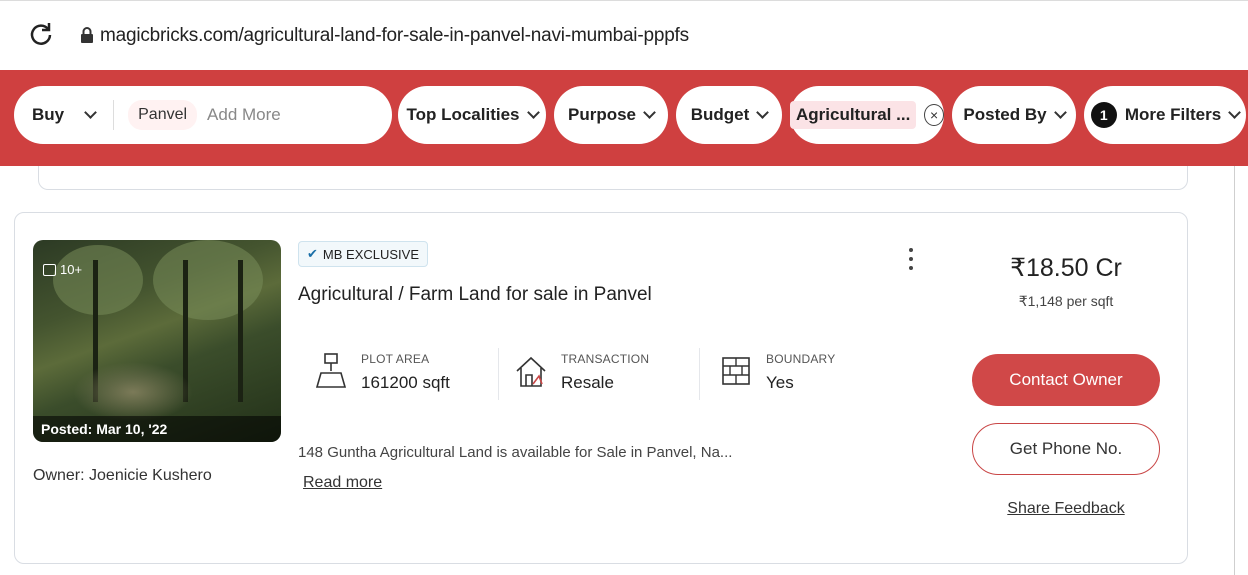 The width and height of the screenshot is (1248, 575). Describe the element at coordinates (342, 483) in the screenshot. I see `read-more-link: Read more` at that location.